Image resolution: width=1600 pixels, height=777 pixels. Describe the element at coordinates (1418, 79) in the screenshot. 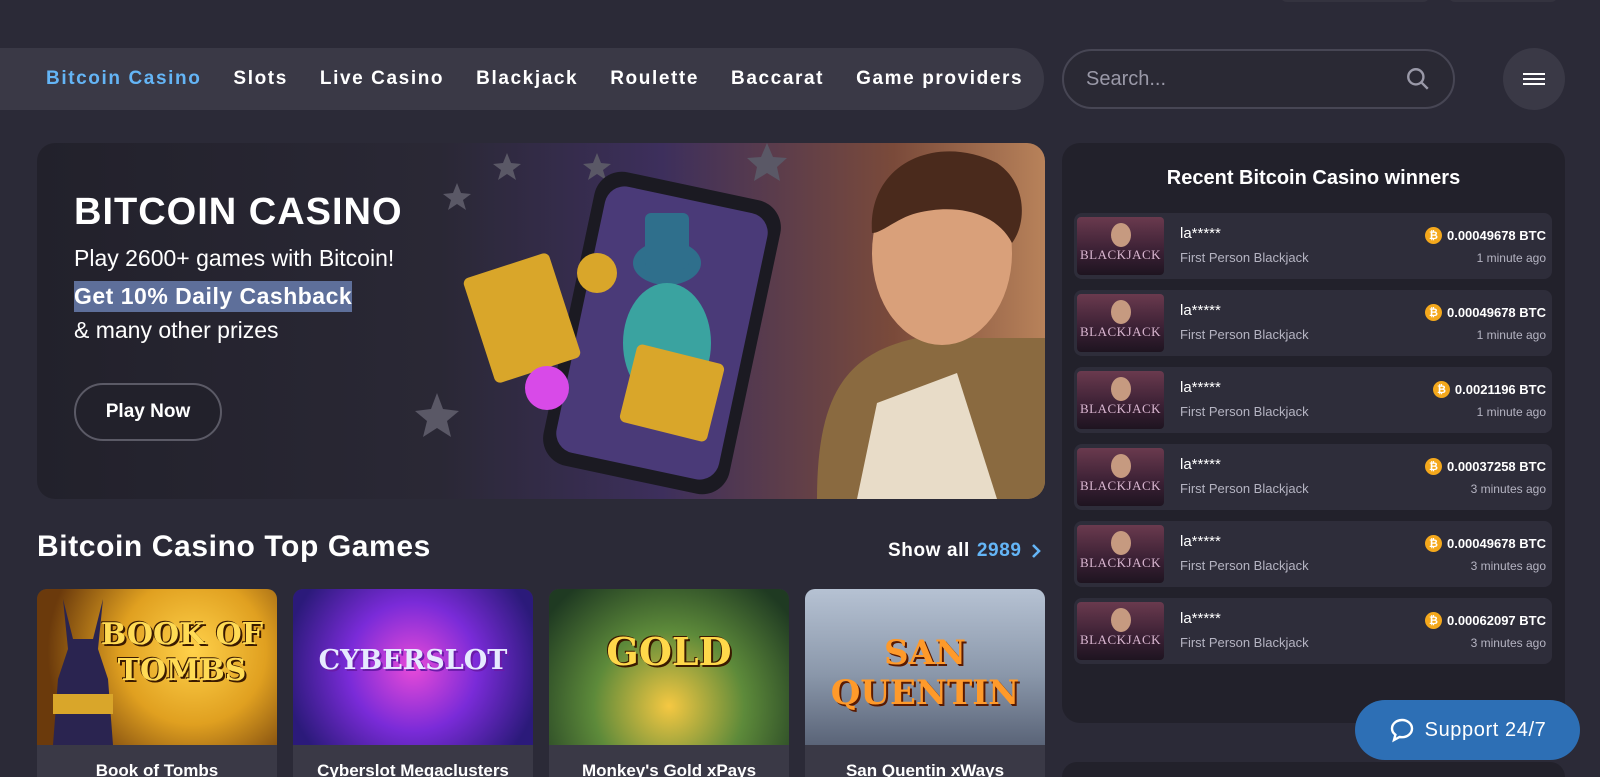

I see `search-icon` at that location.